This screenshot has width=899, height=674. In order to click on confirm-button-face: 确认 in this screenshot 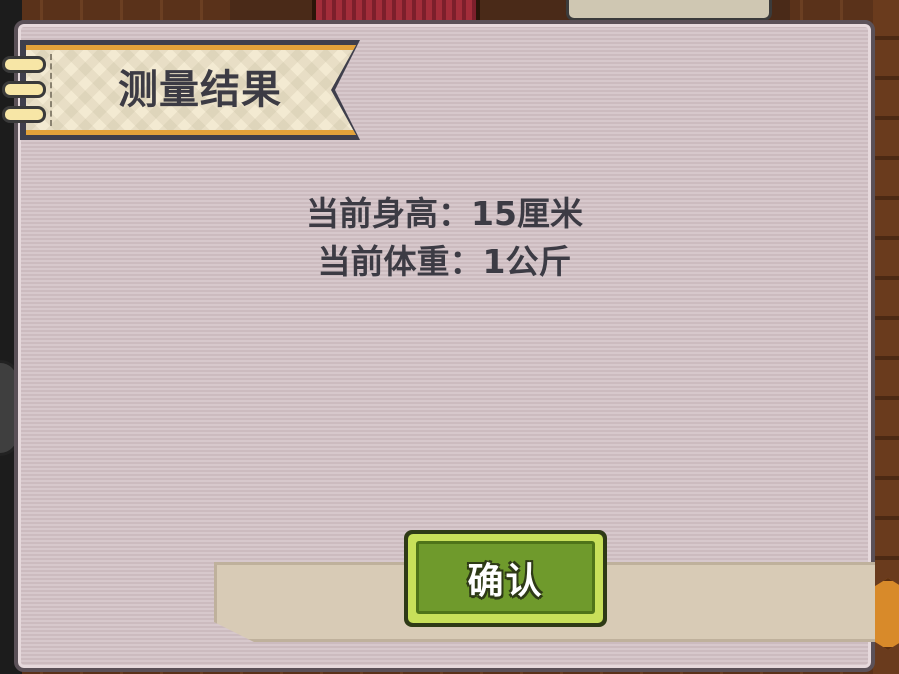, I will do `click(505, 577)`.